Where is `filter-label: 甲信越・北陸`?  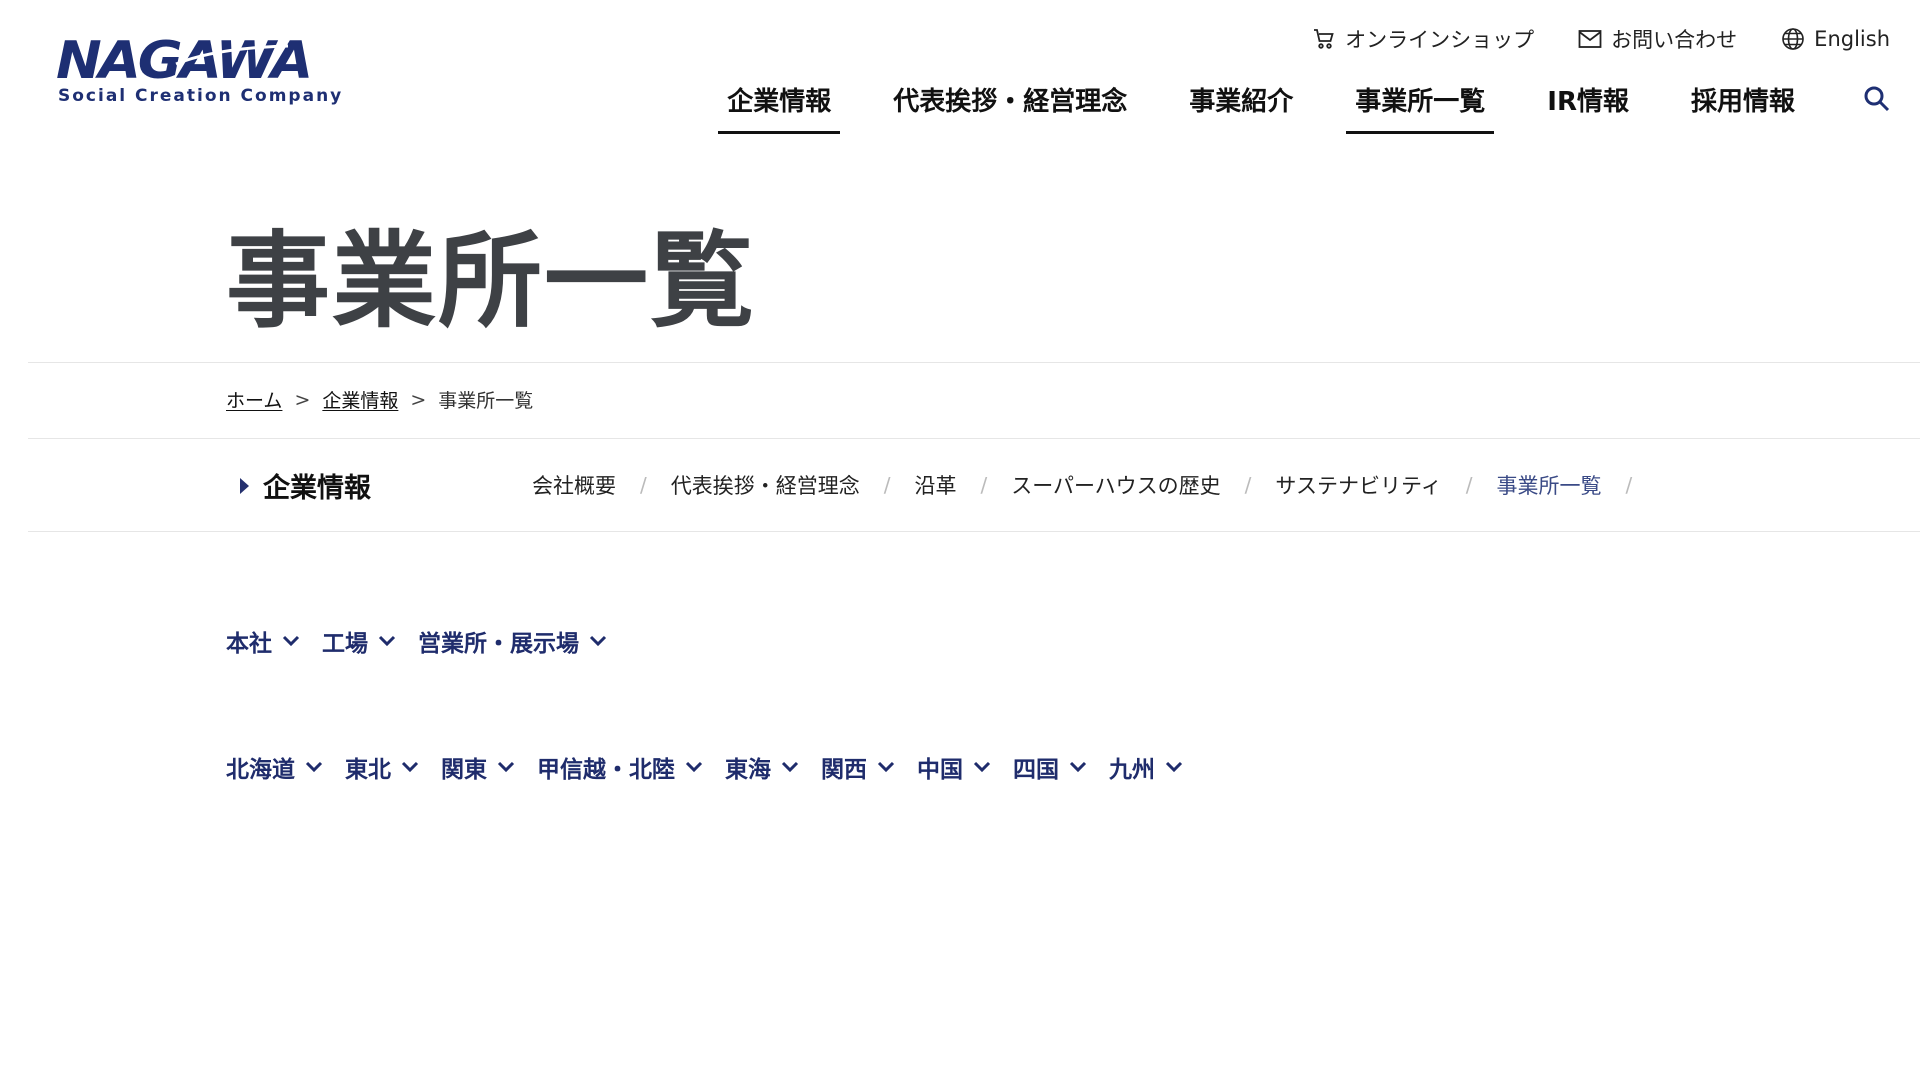
filter-label: 甲信越・北陸 is located at coordinates (606, 770).